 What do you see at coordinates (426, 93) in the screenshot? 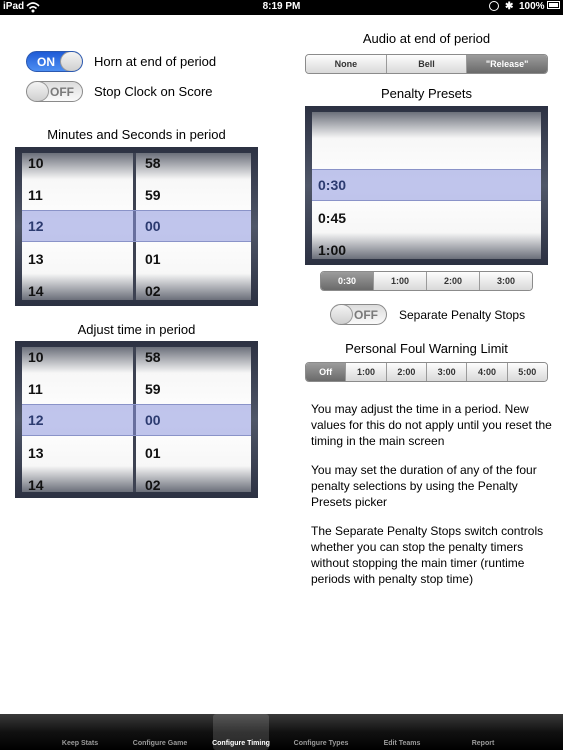
I see `penalty-presets-title: Penalty Presets` at bounding box center [426, 93].